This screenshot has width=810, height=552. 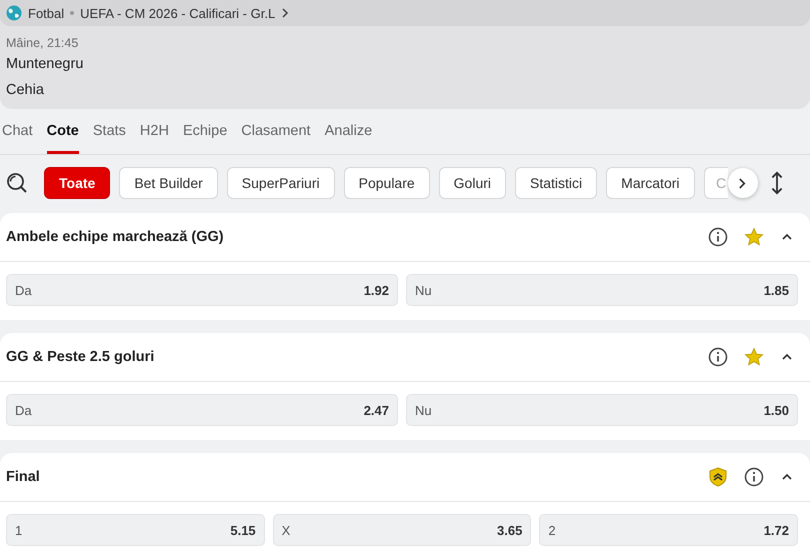 What do you see at coordinates (17, 183) in the screenshot?
I see `search-icon` at bounding box center [17, 183].